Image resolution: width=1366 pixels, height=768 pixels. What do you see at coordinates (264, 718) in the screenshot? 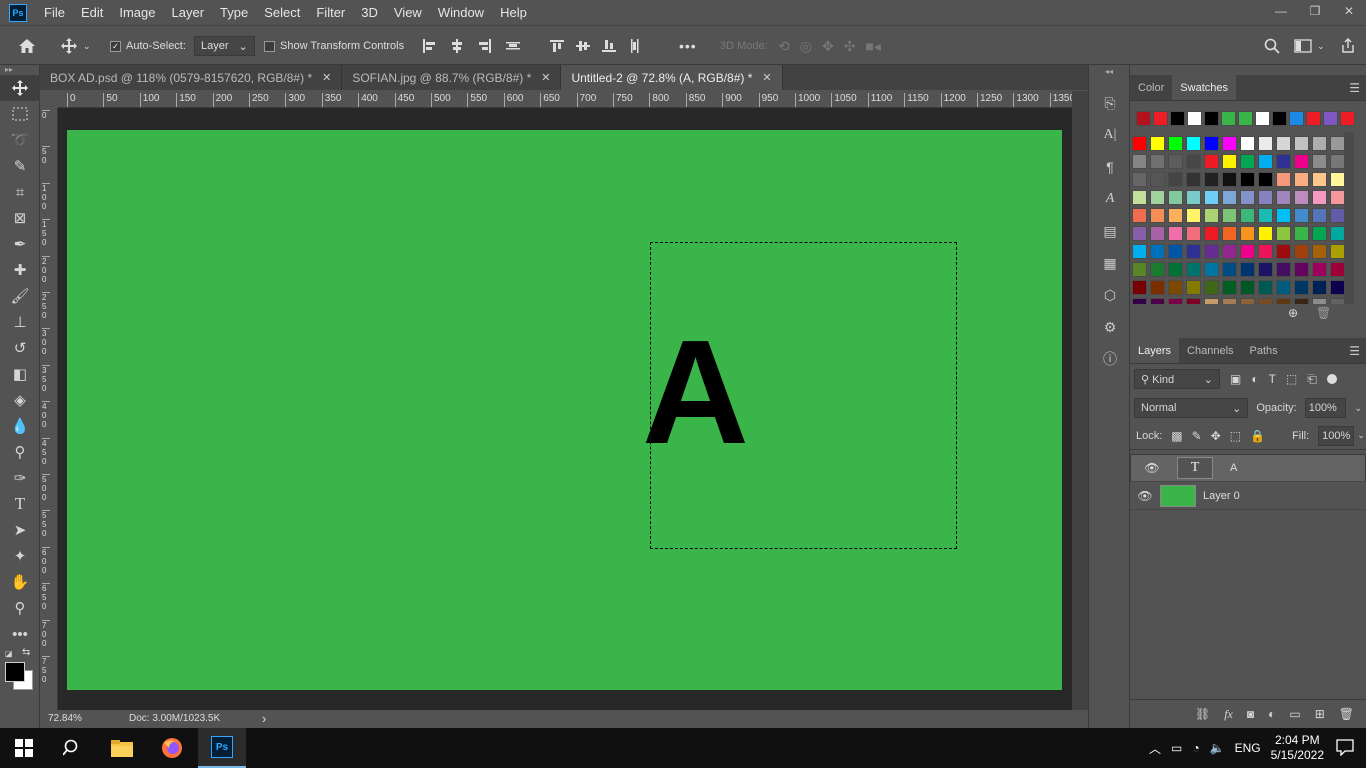
I see `status-menu-arrow-icon: ›` at bounding box center [264, 718].